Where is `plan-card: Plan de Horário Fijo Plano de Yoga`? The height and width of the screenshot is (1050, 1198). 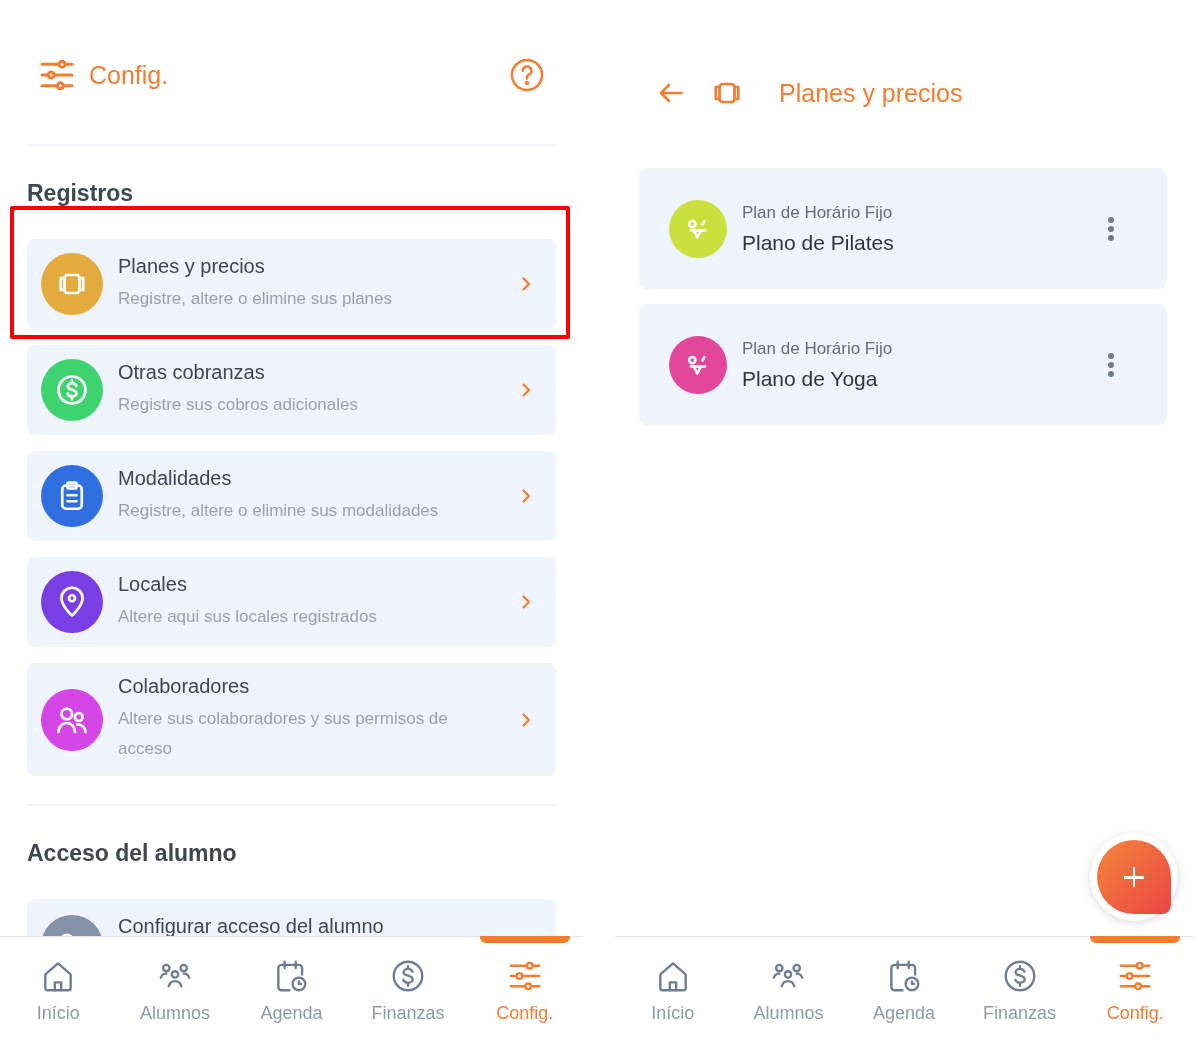 plan-card: Plan de Horário Fijo Plano de Yoga is located at coordinates (903, 364).